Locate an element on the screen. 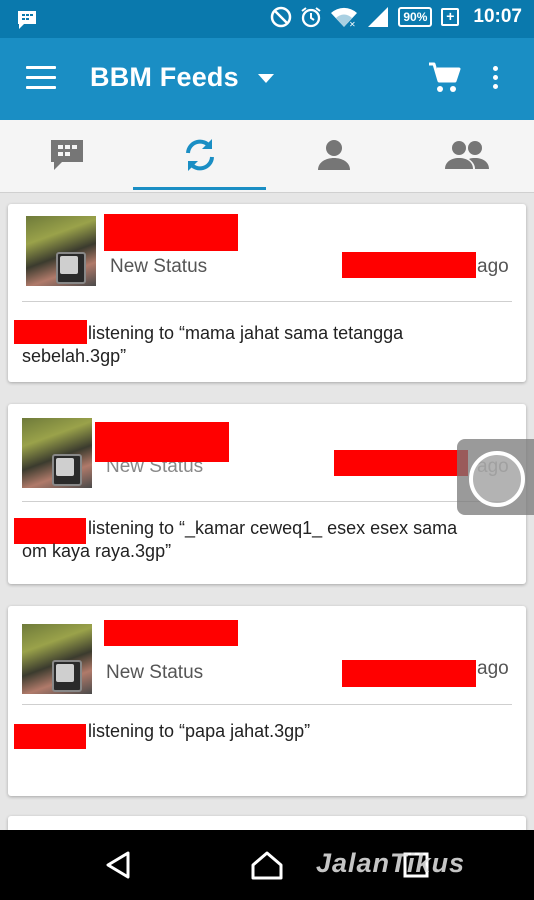 Image resolution: width=534 pixels, height=900 pixels. signal-icon is located at coordinates (378, 17).